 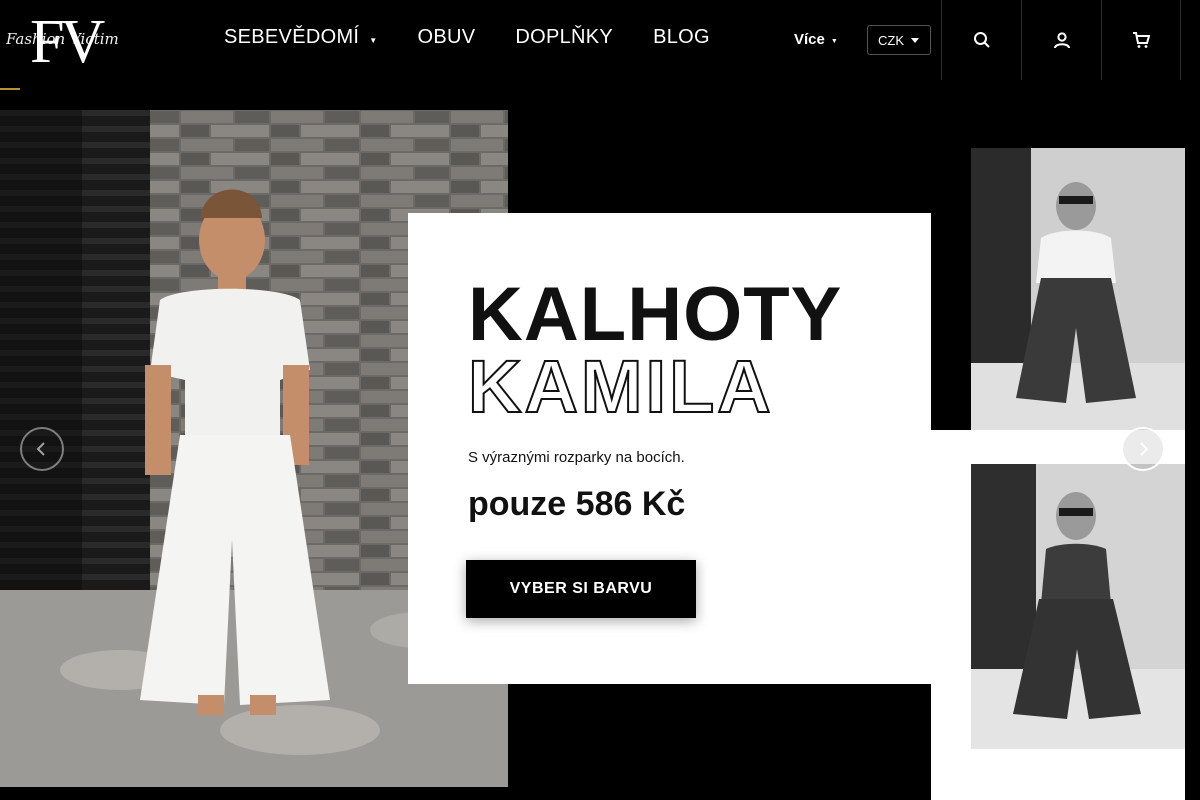 What do you see at coordinates (576, 457) in the screenshot?
I see `promo-subtitle: S výraznými rozparky na bocích.` at bounding box center [576, 457].